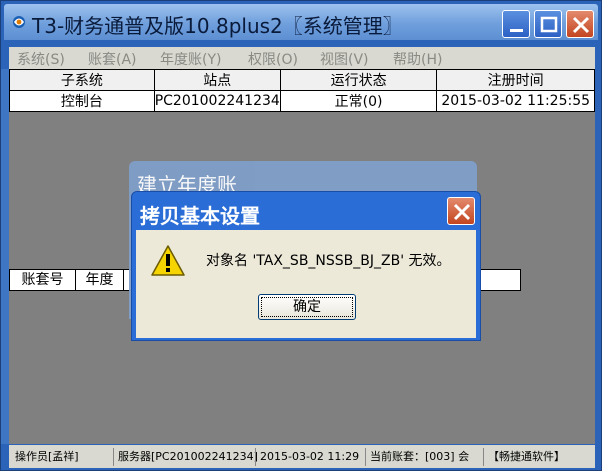  I want to click on menu-account-set: 账套(A), so click(112, 59).